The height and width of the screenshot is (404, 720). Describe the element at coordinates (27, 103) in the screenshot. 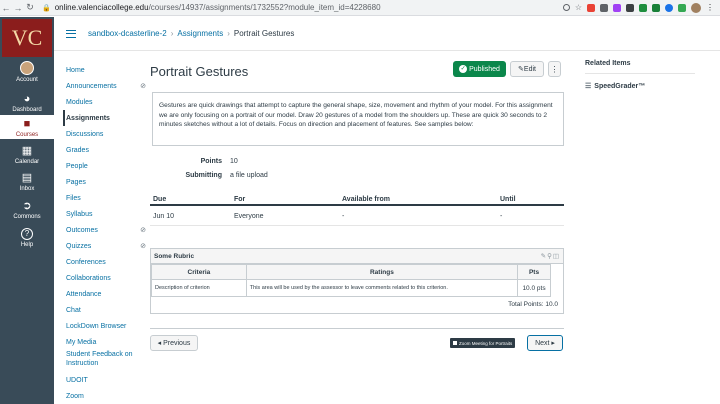

I see `nav-dashboard: ◕ Dashboard` at that location.